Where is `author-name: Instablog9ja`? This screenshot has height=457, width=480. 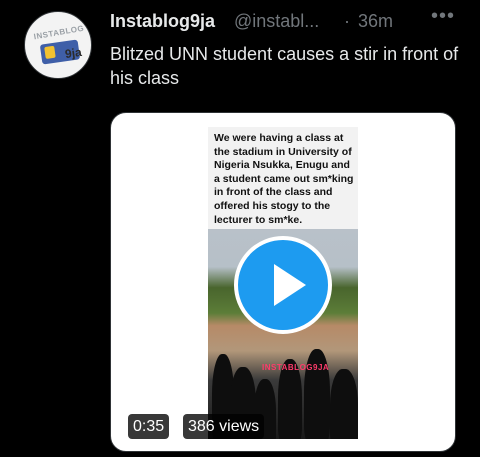 author-name: Instablog9ja is located at coordinates (162, 21).